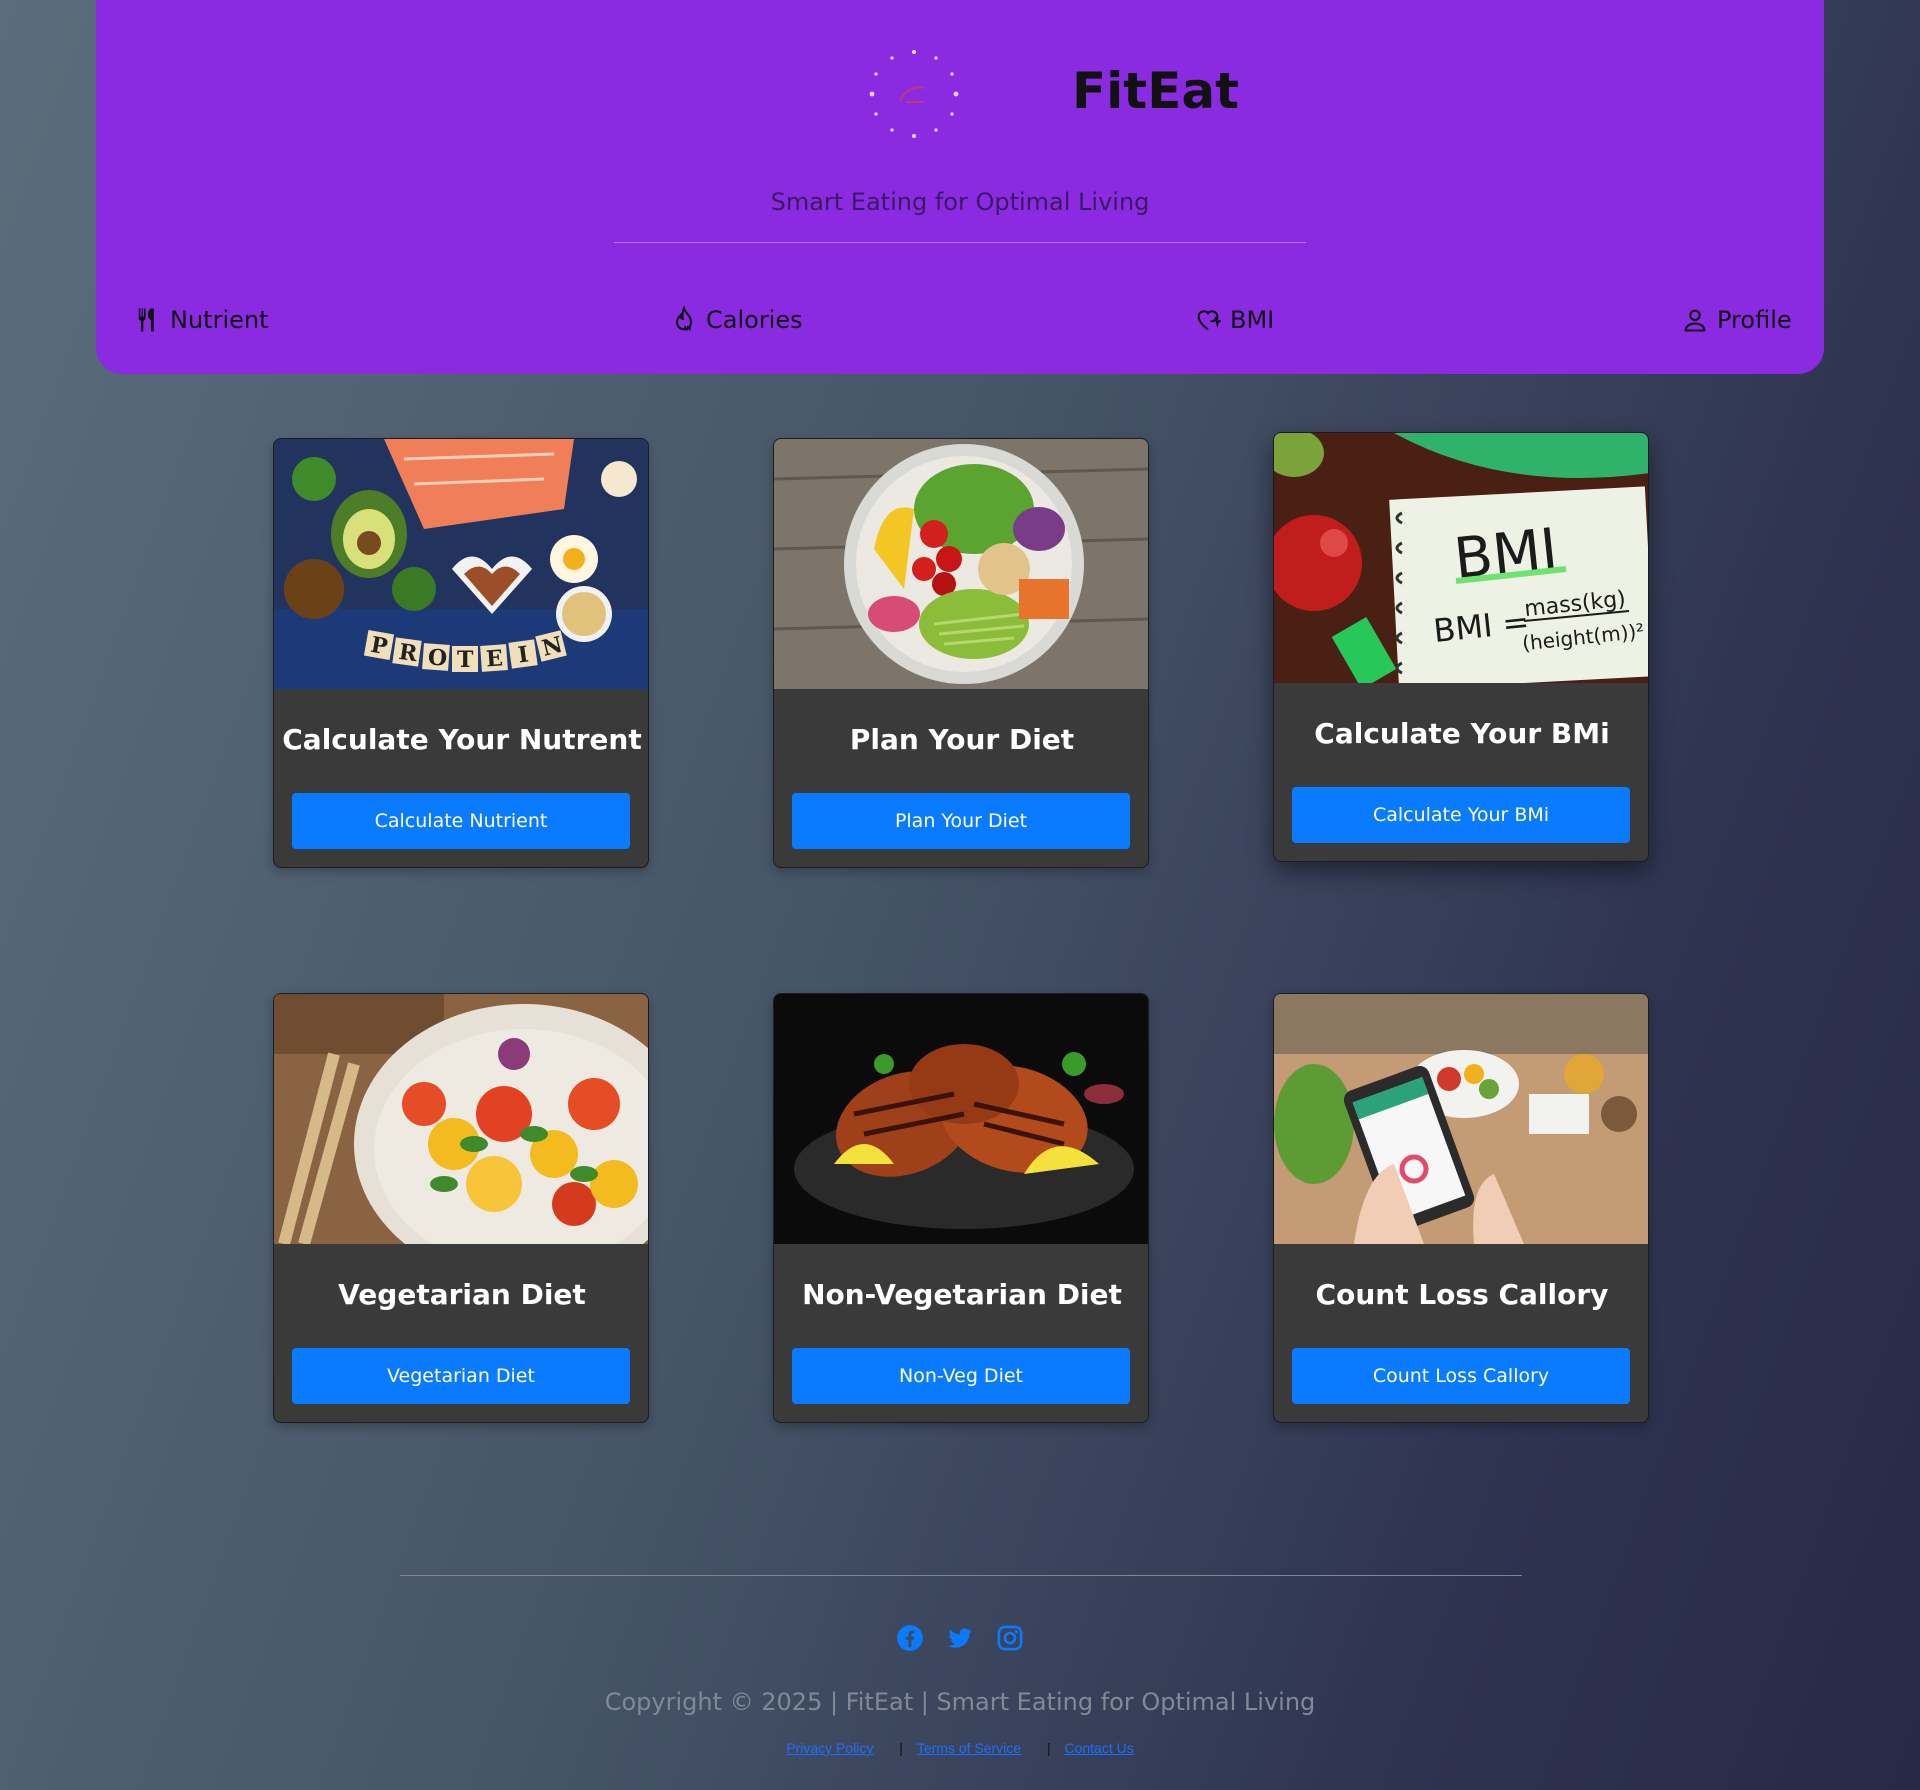  What do you see at coordinates (754, 320) in the screenshot?
I see `nav-label: Calories` at bounding box center [754, 320].